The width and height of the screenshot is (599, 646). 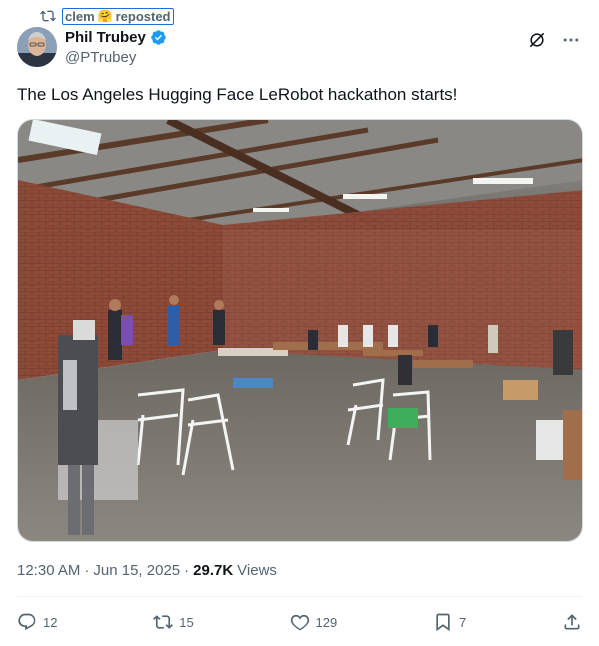 I want to click on repost-label: clem 🤗 reposted, so click(x=118, y=16).